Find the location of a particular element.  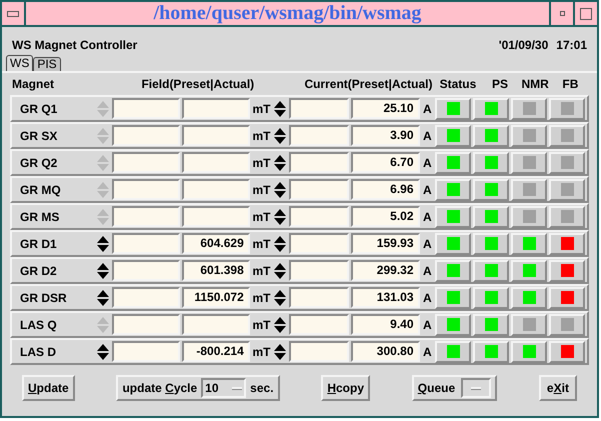

value-field: -800.214 is located at coordinates (216, 351).